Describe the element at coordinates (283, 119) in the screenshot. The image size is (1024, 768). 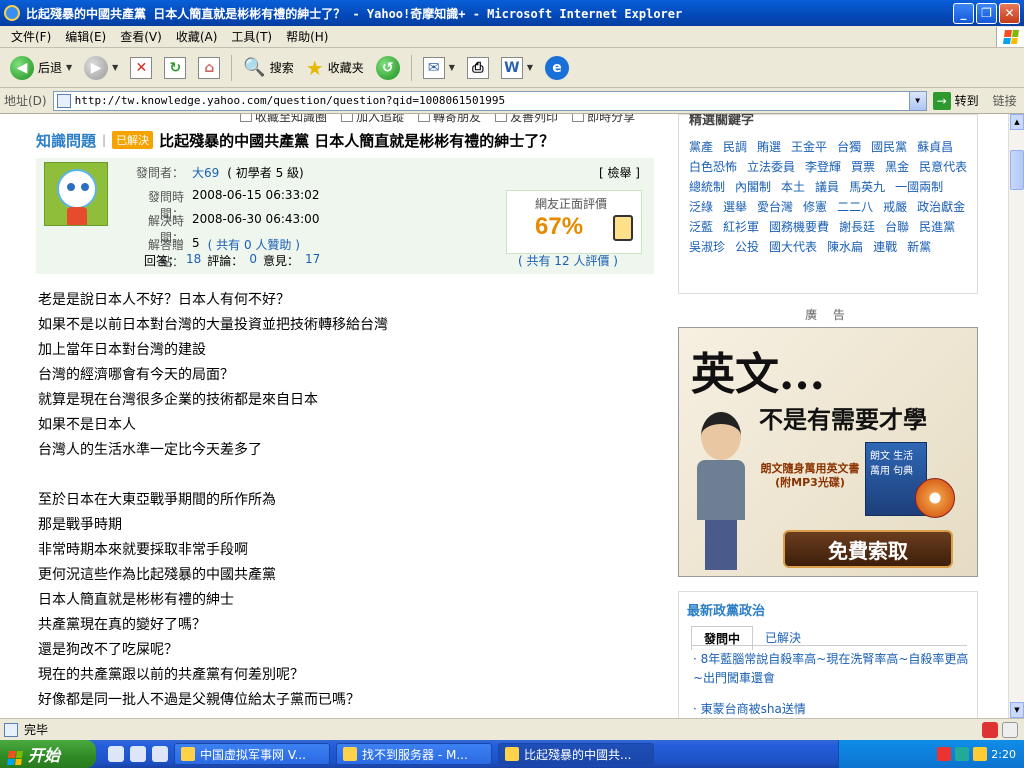
I see `save-to-circle-link: 收藏至知識圈` at that location.